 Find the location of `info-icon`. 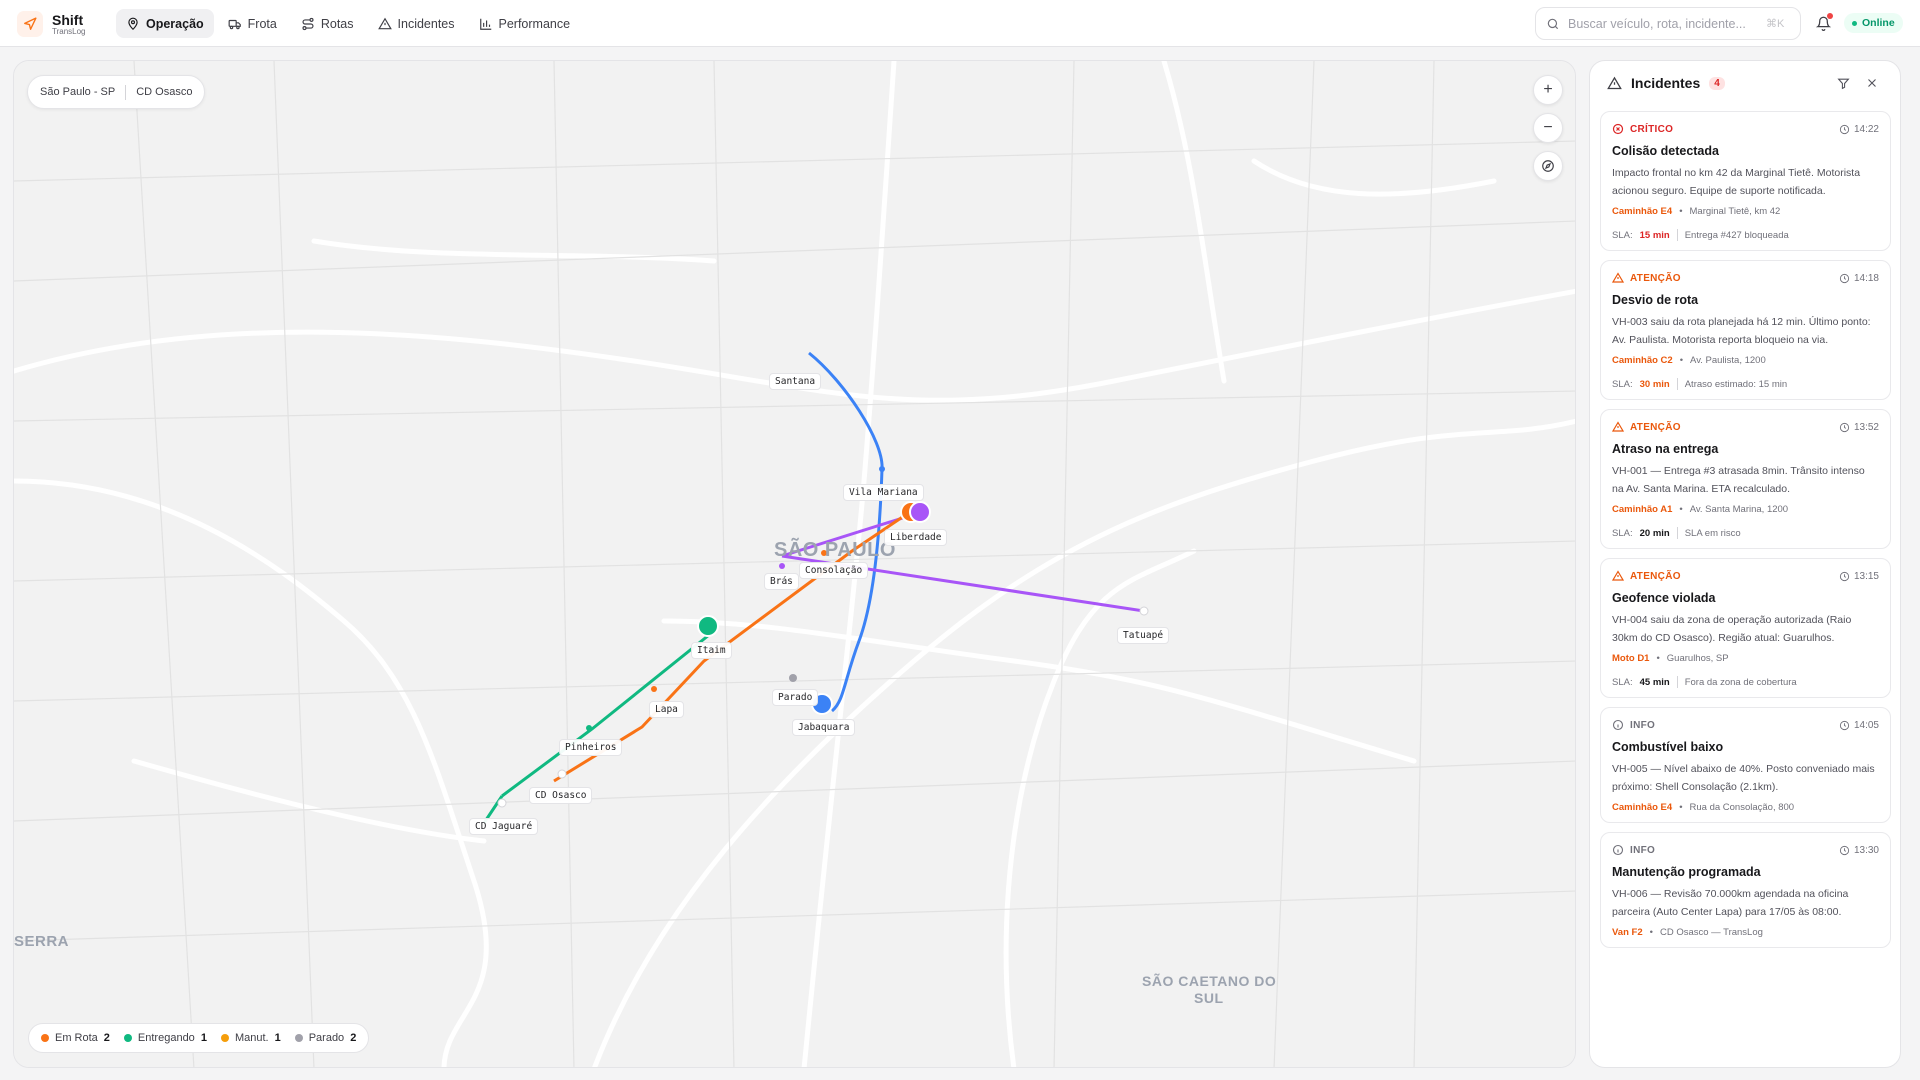

info-icon is located at coordinates (1618, 725).